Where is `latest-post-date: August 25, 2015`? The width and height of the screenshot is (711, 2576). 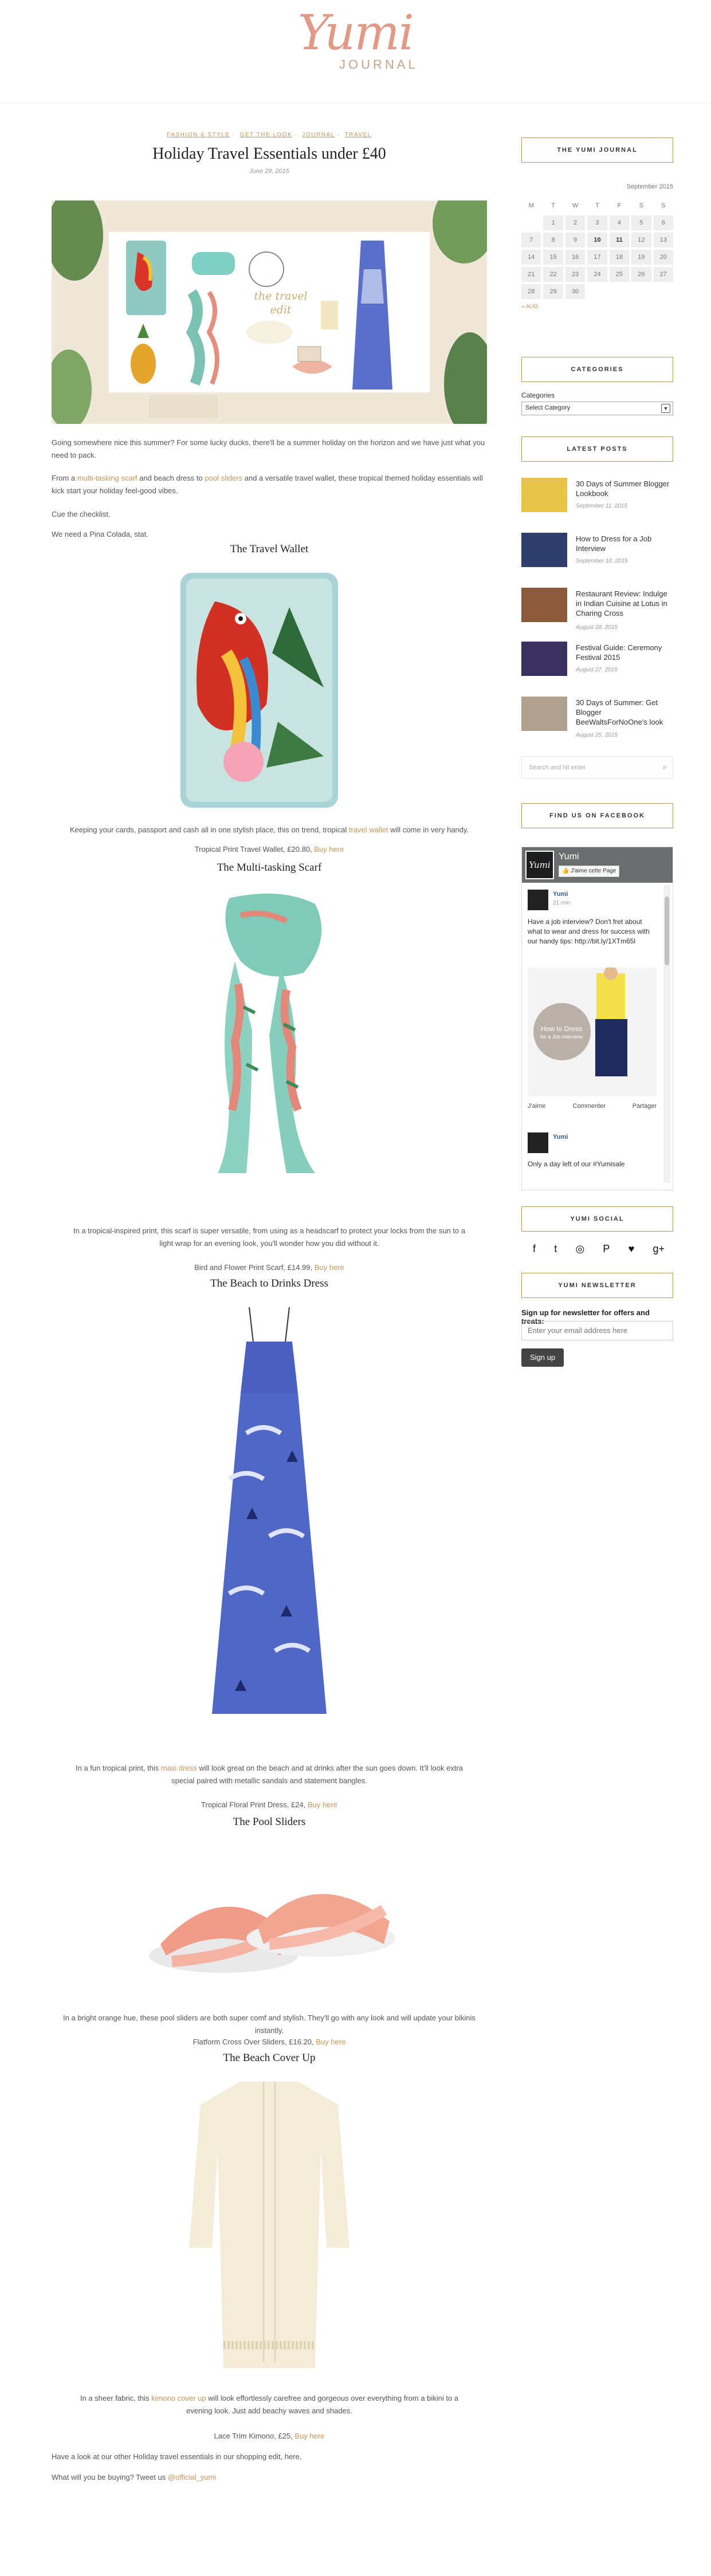 latest-post-date: August 25, 2015 is located at coordinates (597, 735).